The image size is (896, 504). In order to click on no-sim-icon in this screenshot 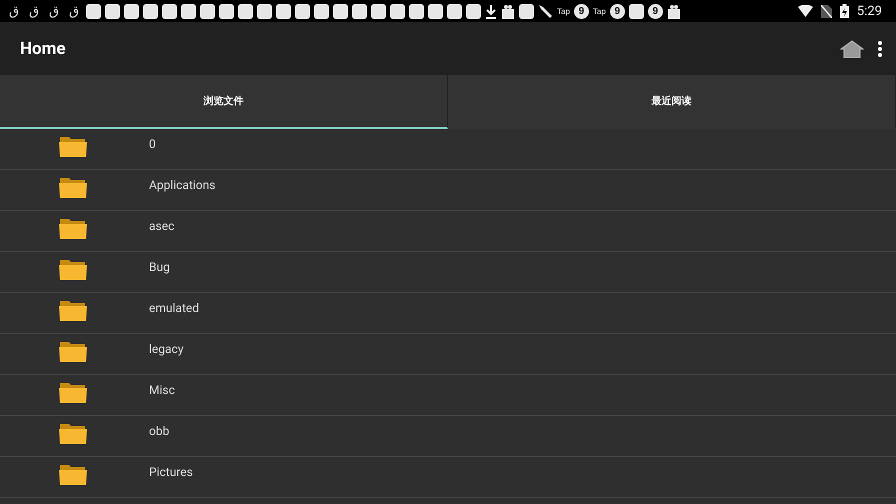, I will do `click(826, 11)`.